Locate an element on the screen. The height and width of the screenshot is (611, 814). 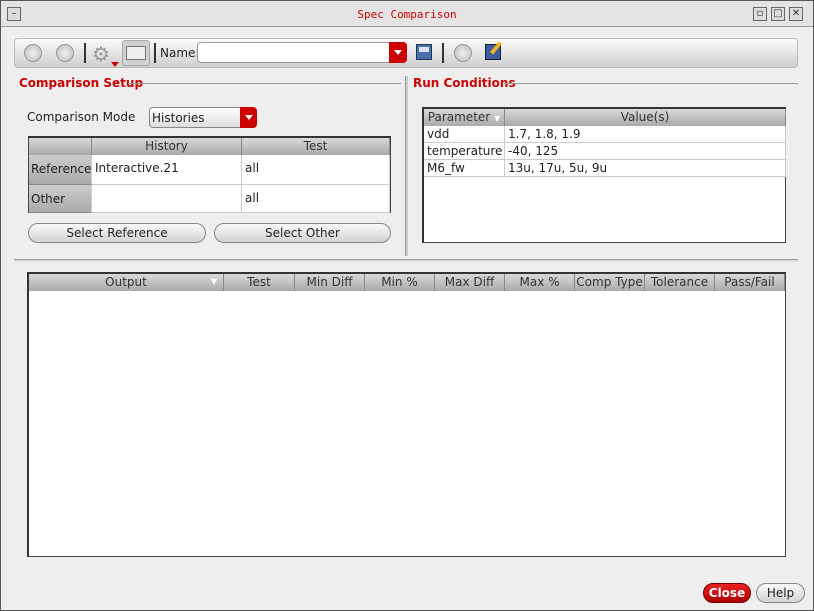
row-header-reference: Reference is located at coordinates (60, 170).